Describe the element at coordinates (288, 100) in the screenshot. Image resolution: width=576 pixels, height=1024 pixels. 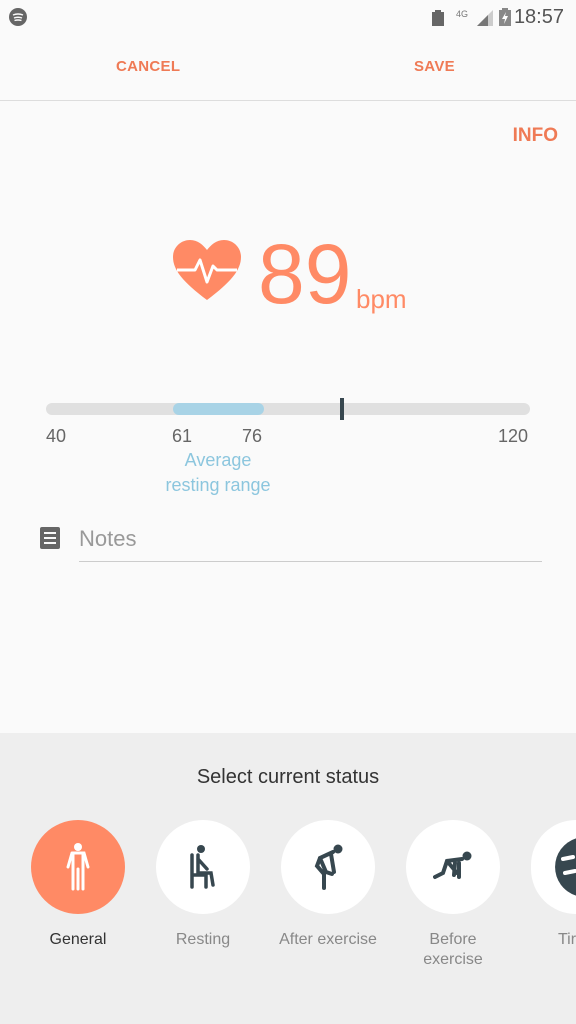
I see `divider` at that location.